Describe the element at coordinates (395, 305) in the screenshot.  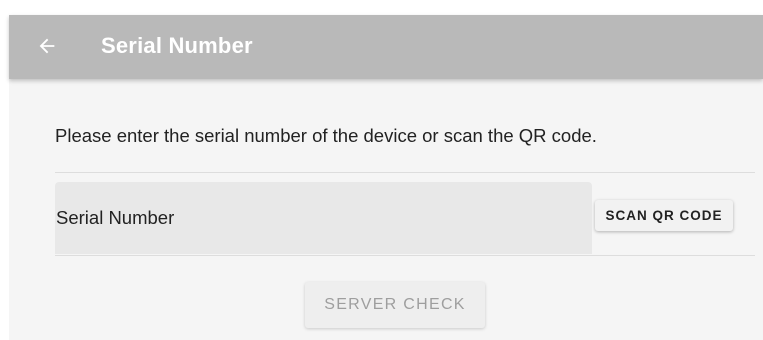
I see `server-check-button: SERVER CHECK` at that location.